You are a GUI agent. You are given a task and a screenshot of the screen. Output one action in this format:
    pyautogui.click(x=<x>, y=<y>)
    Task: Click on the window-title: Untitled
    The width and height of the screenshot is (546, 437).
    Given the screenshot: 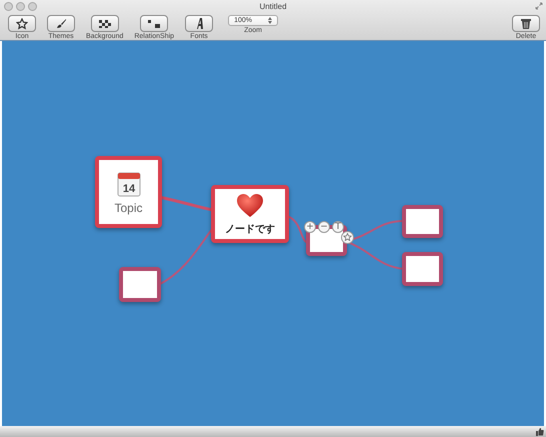 What is the action you would take?
    pyautogui.click(x=273, y=6)
    